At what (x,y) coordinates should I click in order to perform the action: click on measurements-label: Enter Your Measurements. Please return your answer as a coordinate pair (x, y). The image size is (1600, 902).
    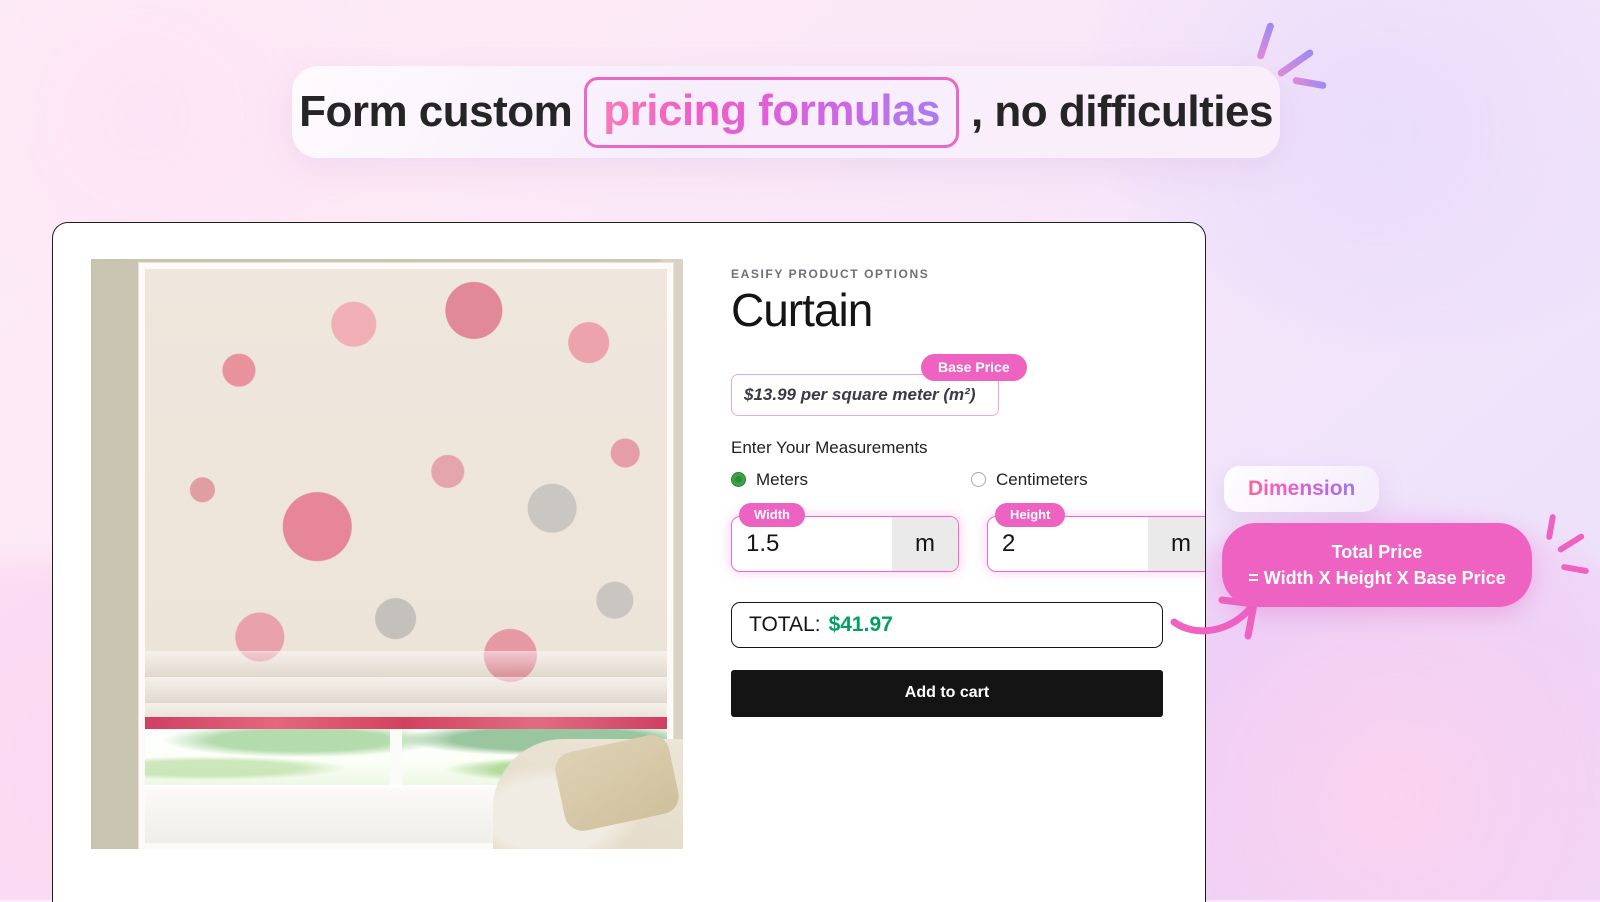
    Looking at the image, I should click on (829, 447).